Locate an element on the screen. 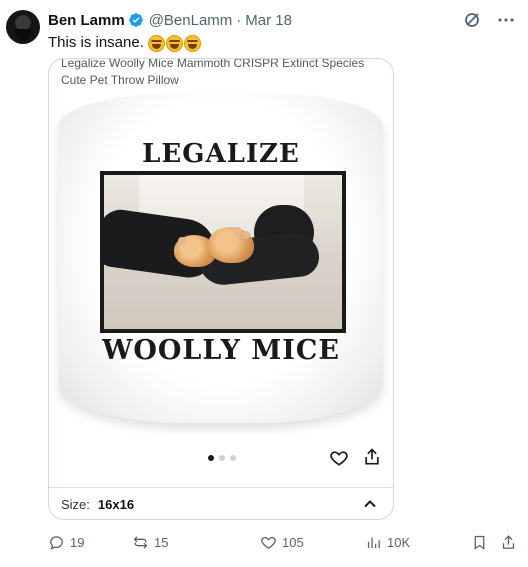  reply-button: 19 is located at coordinates (66, 542).